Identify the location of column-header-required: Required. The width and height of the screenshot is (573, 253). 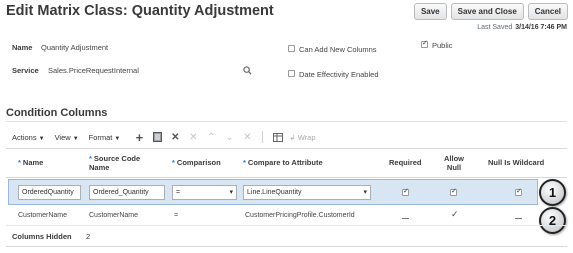
(405, 162).